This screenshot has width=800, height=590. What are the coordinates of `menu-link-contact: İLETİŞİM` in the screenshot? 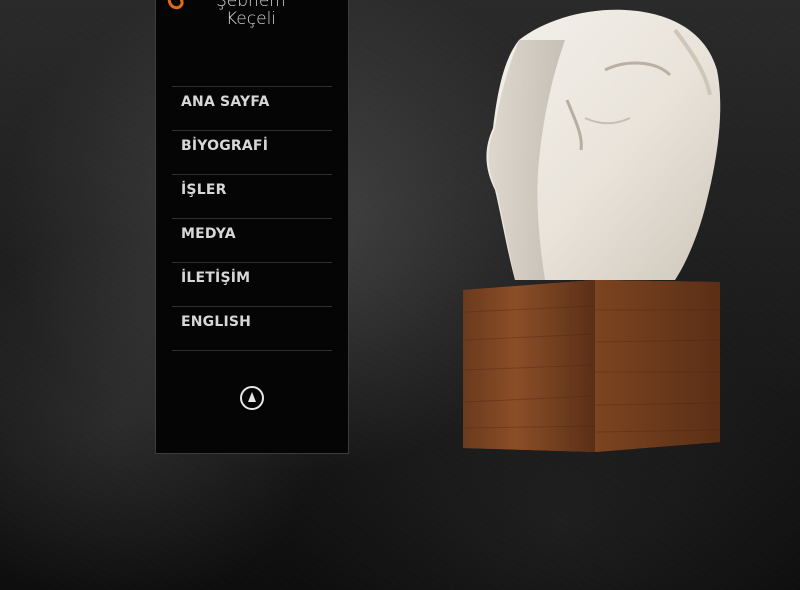 It's located at (252, 274).